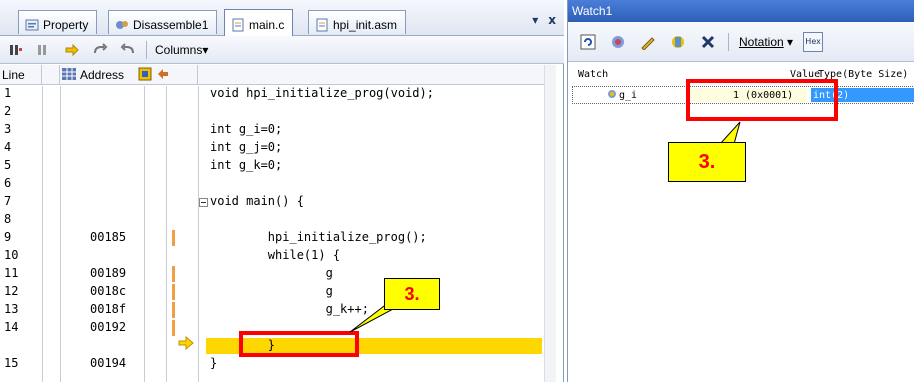 Image resolution: width=914 pixels, height=382 pixels. What do you see at coordinates (678, 42) in the screenshot?
I see `new-watch-icon` at bounding box center [678, 42].